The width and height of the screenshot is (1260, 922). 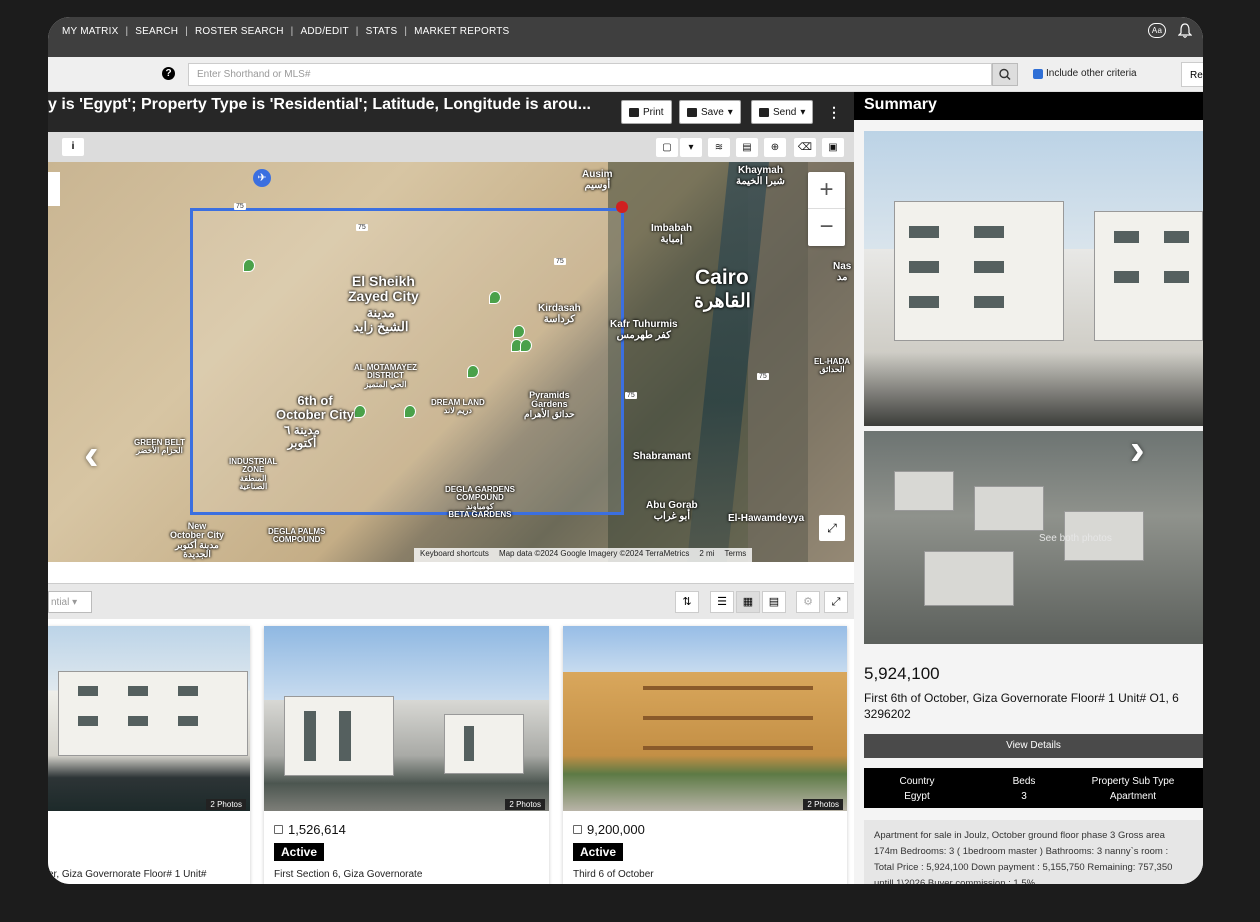 What do you see at coordinates (1091, 73) in the screenshot?
I see `include-criteria-label: Include other criteria` at bounding box center [1091, 73].